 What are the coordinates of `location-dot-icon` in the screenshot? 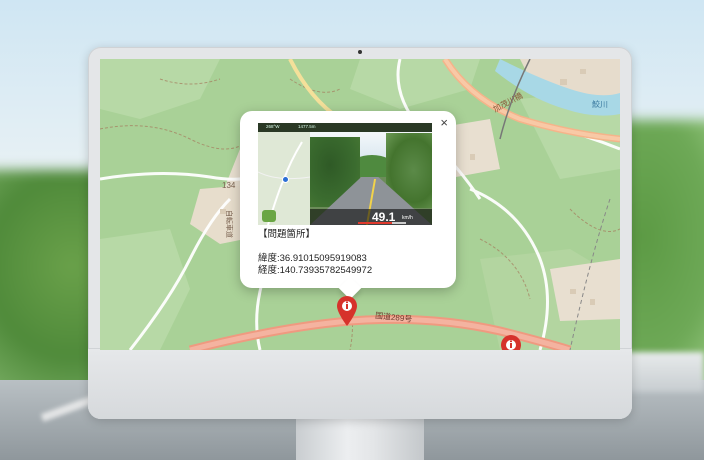 It's located at (285, 179).